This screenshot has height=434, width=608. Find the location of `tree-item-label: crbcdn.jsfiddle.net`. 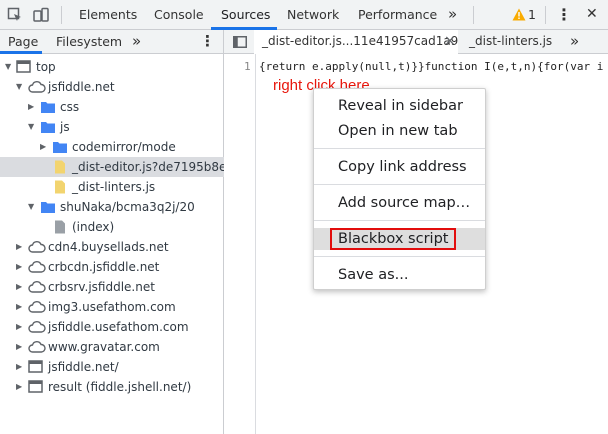

tree-item-label: crbcdn.jsfiddle.net is located at coordinates (104, 267).